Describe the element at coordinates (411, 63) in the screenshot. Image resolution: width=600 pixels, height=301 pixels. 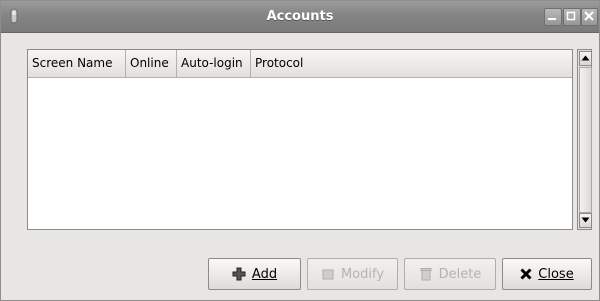
I see `column-header-protocol: Protocol` at that location.